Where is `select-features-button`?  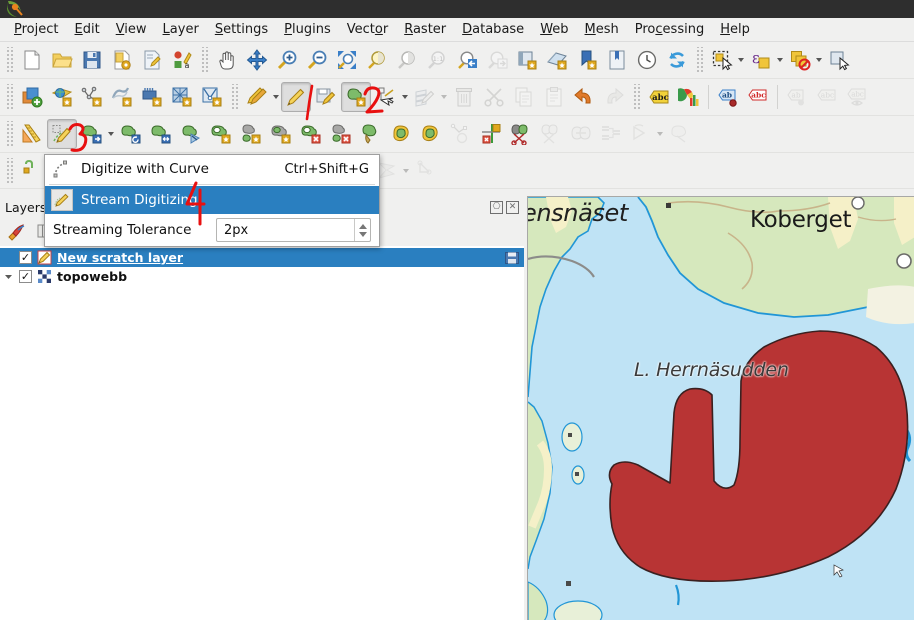 select-features-button is located at coordinates (722, 60).